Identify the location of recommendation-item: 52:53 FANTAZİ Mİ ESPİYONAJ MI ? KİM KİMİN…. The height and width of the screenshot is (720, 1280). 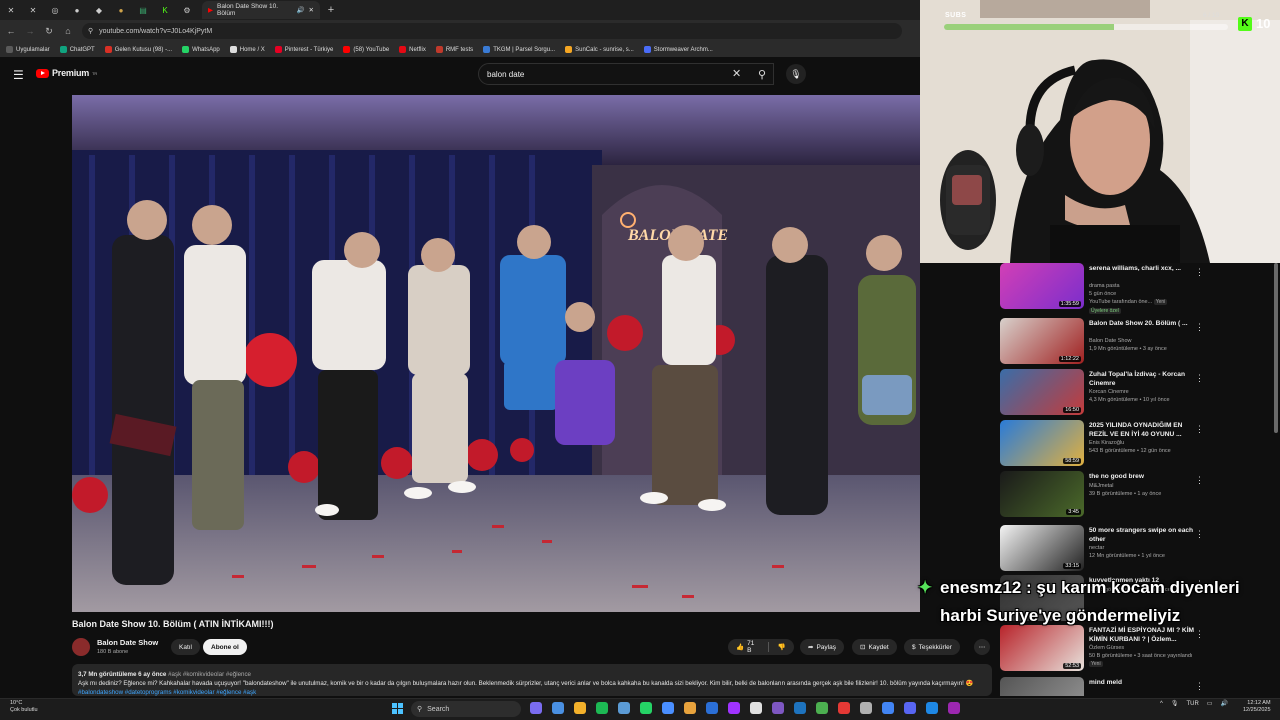
(1135, 649).